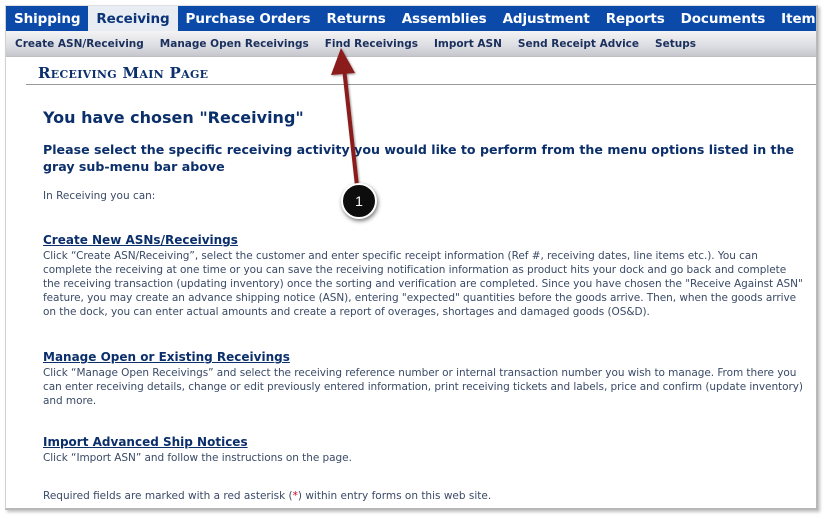  Describe the element at coordinates (635, 18) in the screenshot. I see `tab-reports: Reports` at that location.